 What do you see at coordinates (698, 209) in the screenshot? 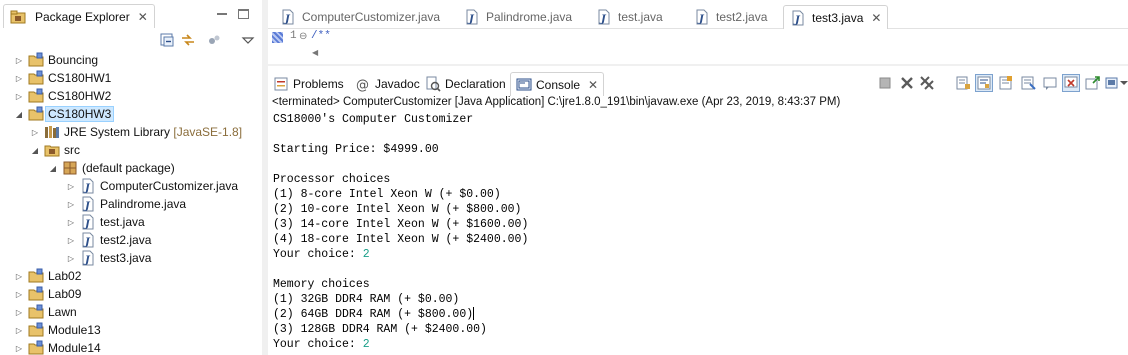
I see `console-line: (2) 10-core Intel Xeon W (+ $800.00)` at bounding box center [698, 209].